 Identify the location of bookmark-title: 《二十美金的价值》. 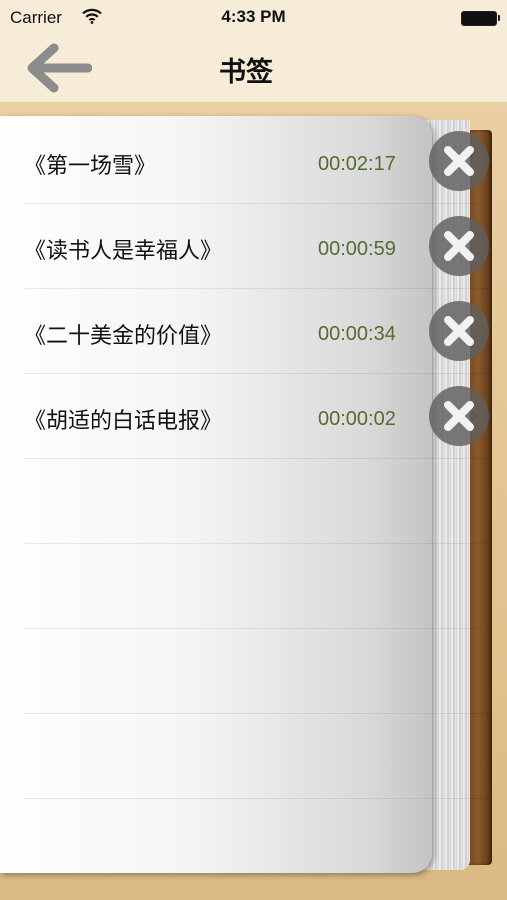
(123, 334).